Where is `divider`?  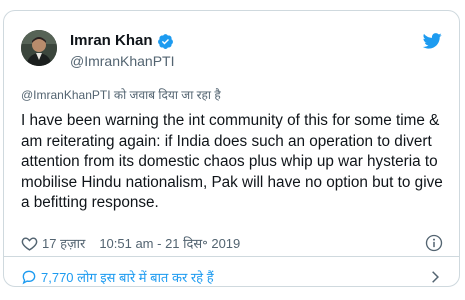
divider is located at coordinates (231, 256).